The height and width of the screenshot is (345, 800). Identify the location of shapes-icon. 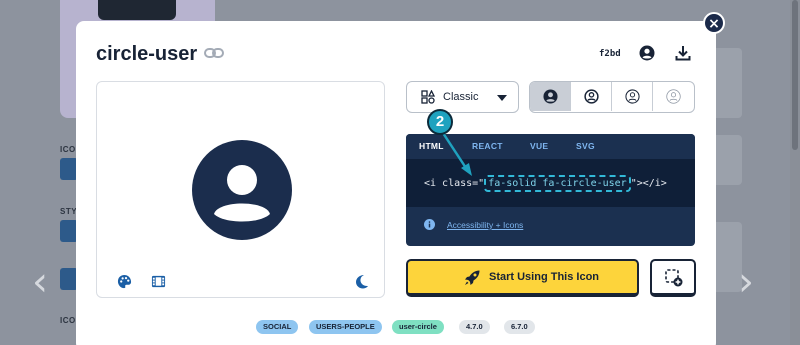
(428, 97).